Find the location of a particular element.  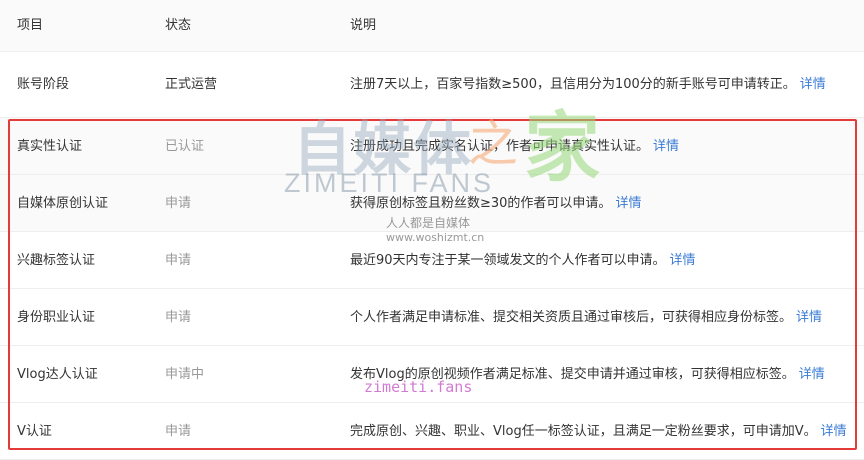

row-item: 自媒体原创认证 is located at coordinates (63, 203).